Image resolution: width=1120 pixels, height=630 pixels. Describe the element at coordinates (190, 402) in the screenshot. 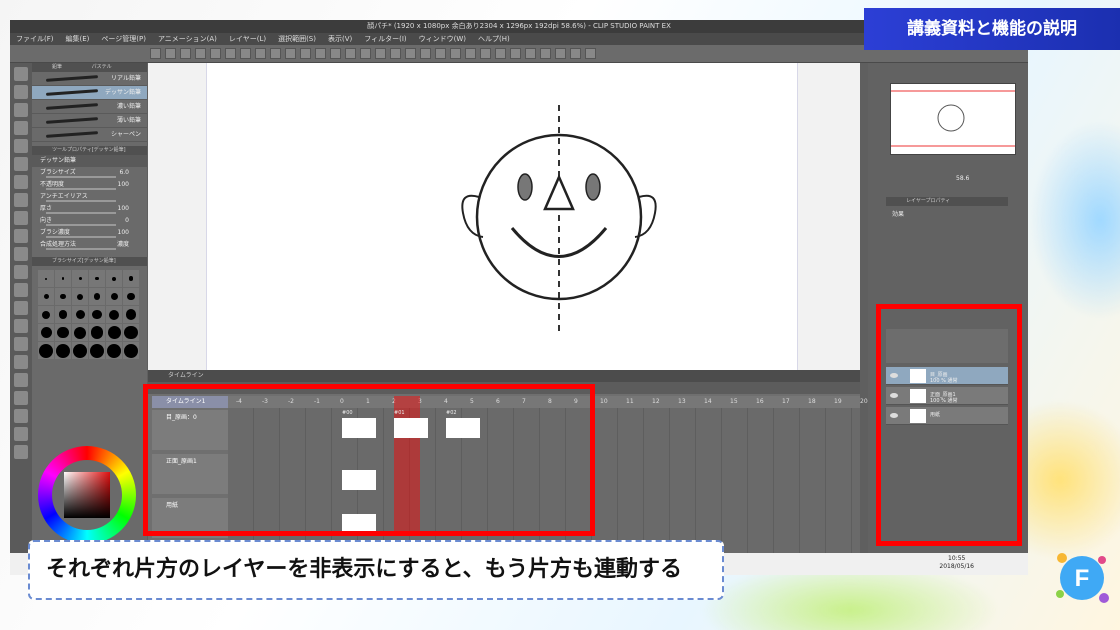

I see `timeline-name: タイムライン1` at that location.